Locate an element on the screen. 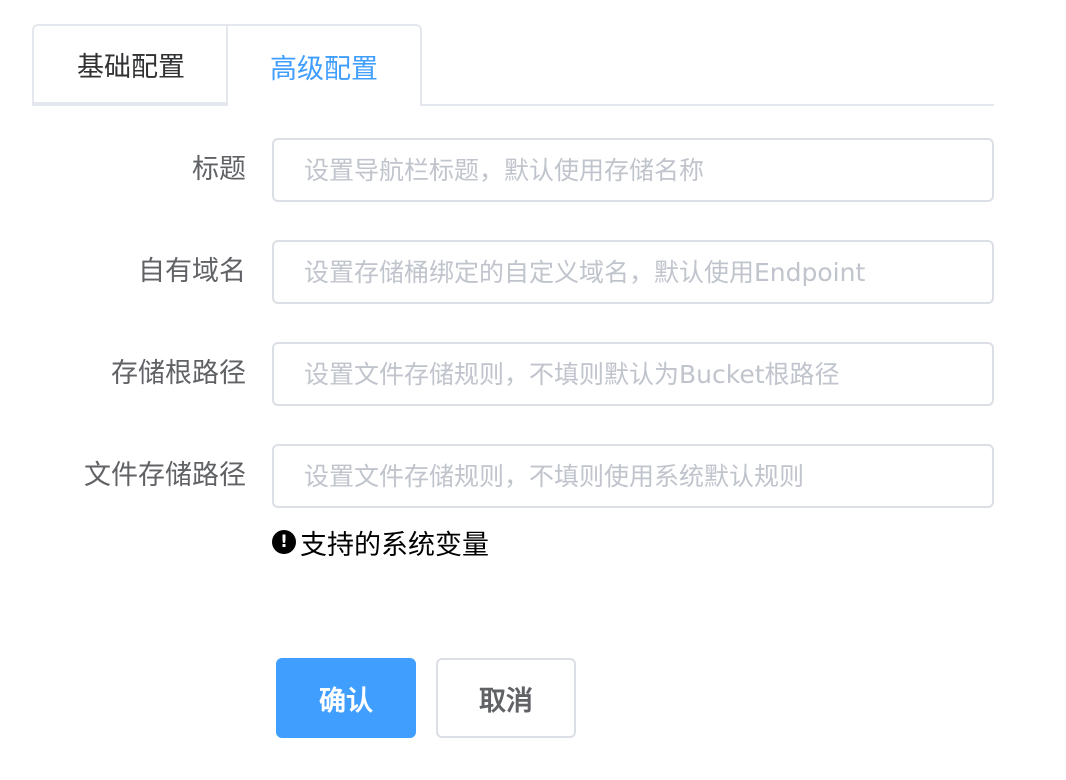 This screenshot has width=1066, height=780. form-row-custom-domain: 自有域名 is located at coordinates (533, 272).